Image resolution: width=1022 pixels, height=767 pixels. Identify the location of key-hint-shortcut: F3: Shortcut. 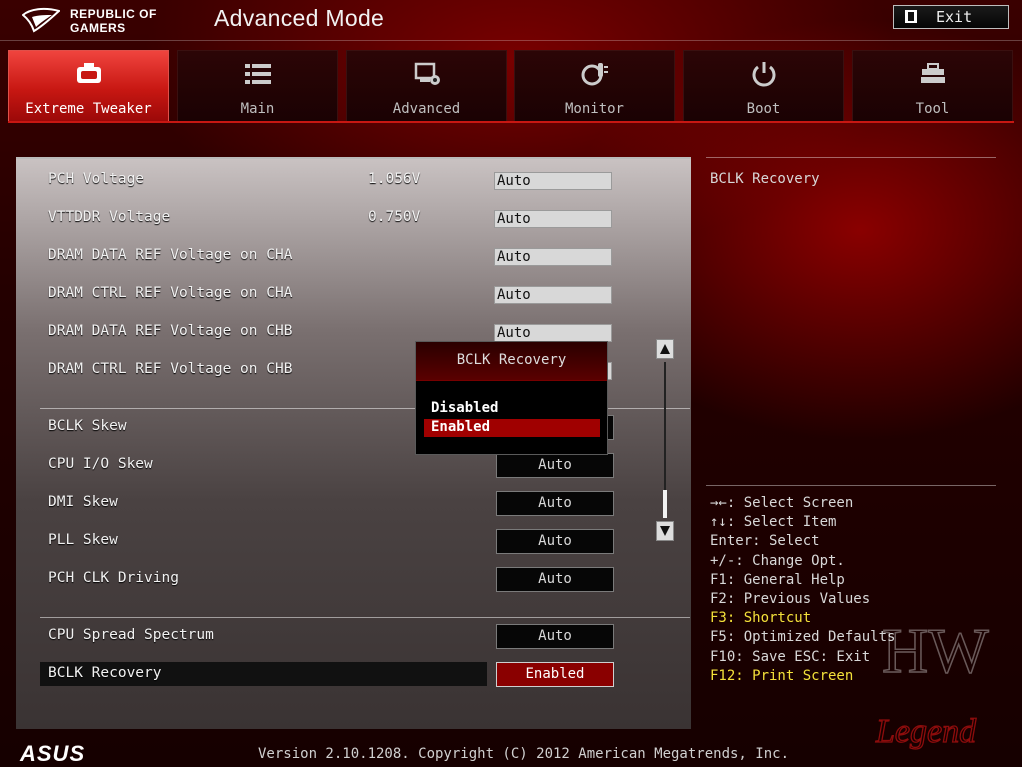
(802, 618).